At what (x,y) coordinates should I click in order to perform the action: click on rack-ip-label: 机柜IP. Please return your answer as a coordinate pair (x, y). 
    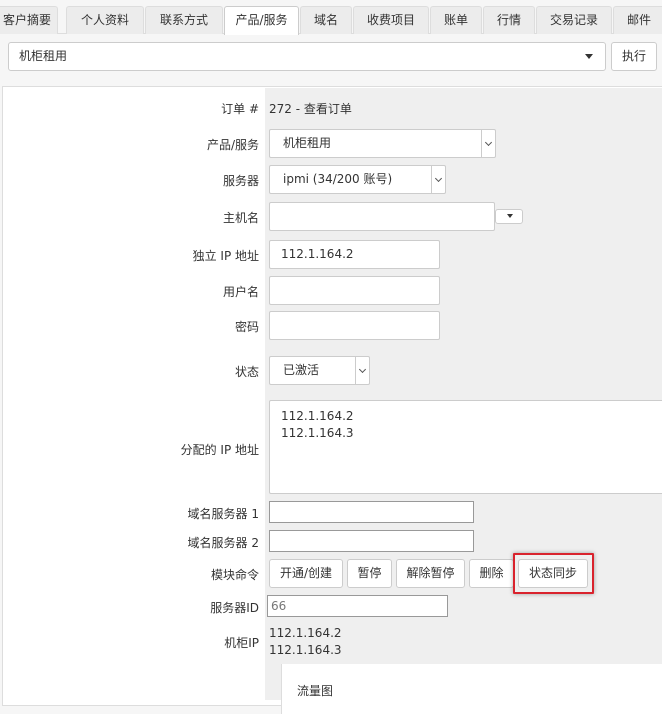
    Looking at the image, I should click on (241, 643).